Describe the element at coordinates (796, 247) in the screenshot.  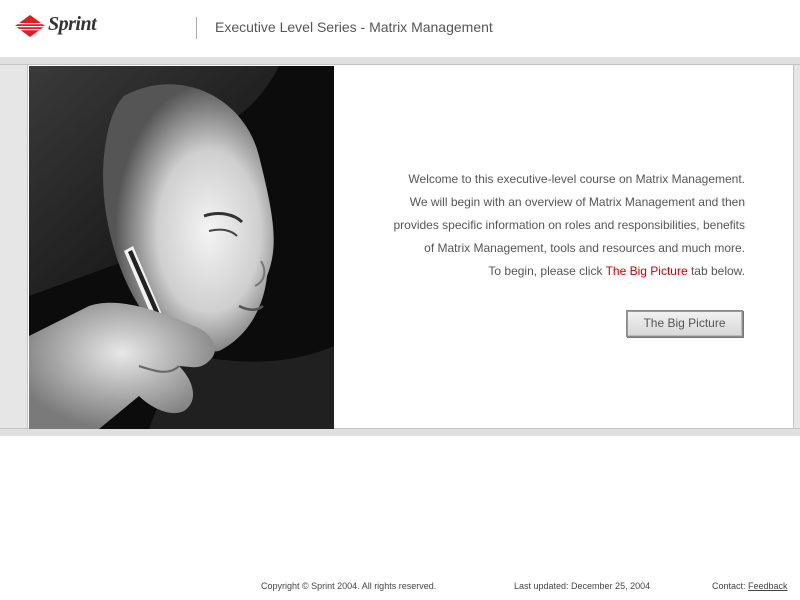
I see `right-strip` at that location.